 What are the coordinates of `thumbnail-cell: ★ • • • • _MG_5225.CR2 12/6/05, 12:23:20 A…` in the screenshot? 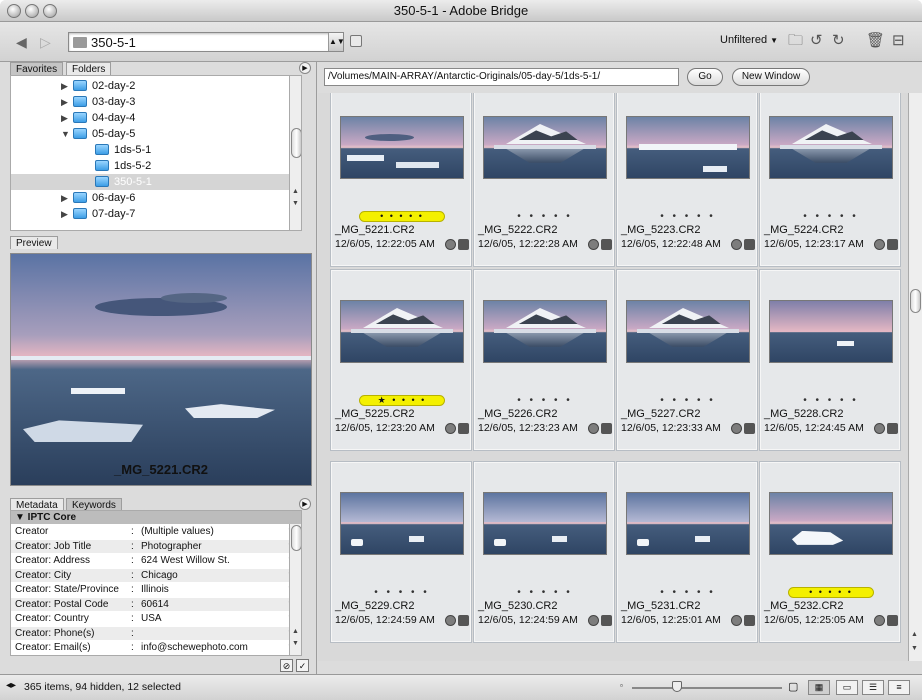 It's located at (401, 360).